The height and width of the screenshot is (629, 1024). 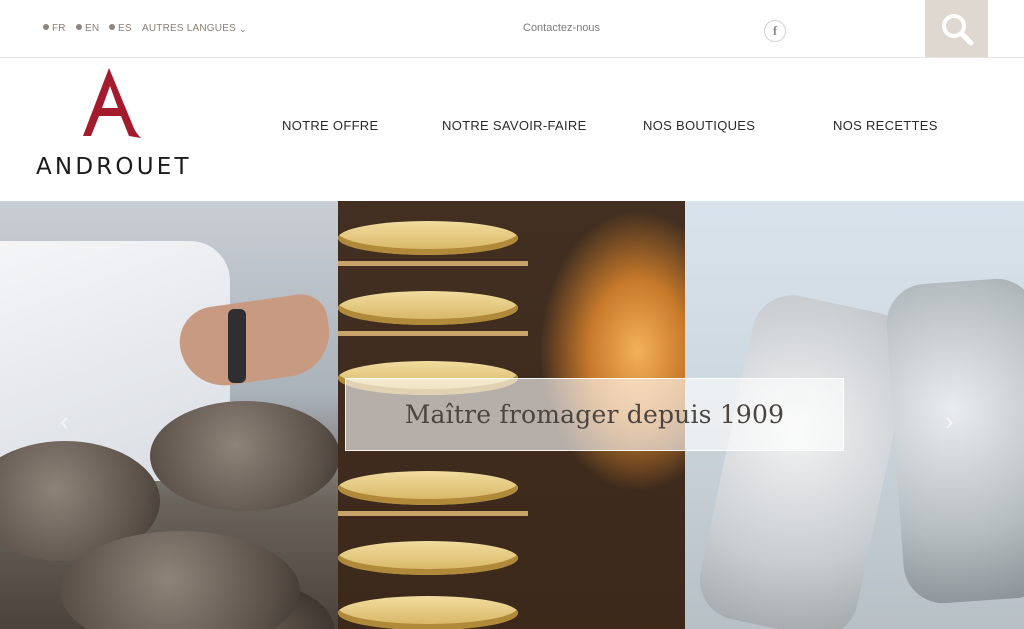 I want to click on lang-fr-link: FR, so click(x=54, y=28).